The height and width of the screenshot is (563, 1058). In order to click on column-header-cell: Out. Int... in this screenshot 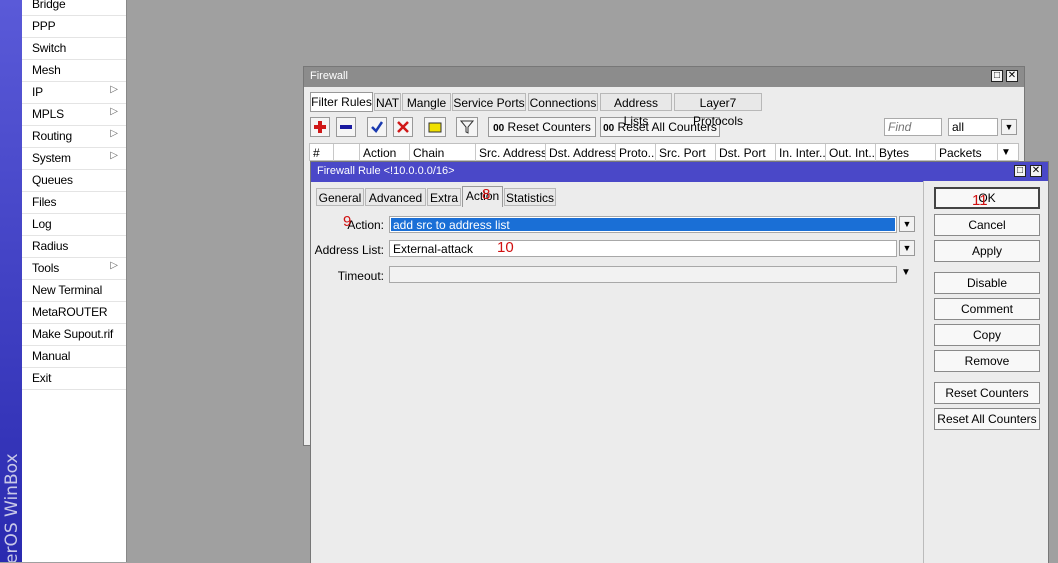, I will do `click(851, 153)`.